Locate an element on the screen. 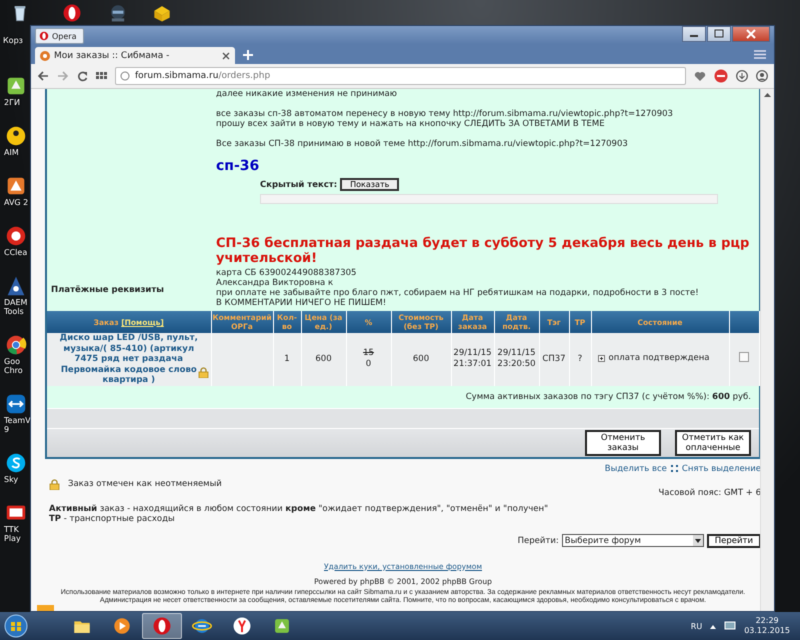 The image size is (800, 640). order-action-button: Отменить заказы is located at coordinates (623, 443).